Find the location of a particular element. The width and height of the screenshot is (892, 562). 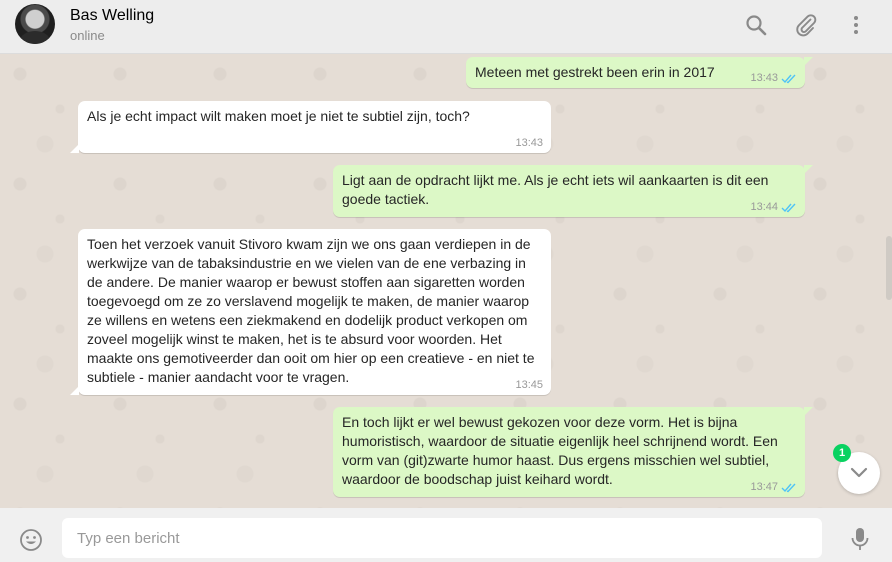

contact-name: Bas Welling is located at coordinates (112, 16).